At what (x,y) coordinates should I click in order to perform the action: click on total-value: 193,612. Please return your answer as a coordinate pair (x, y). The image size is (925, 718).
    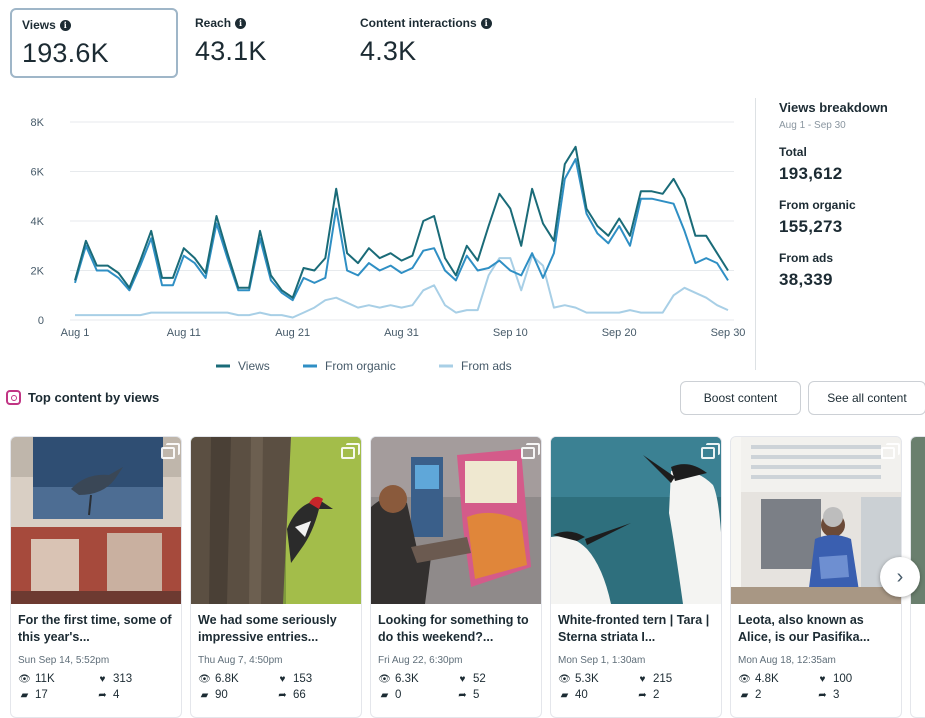
    Looking at the image, I should click on (811, 173).